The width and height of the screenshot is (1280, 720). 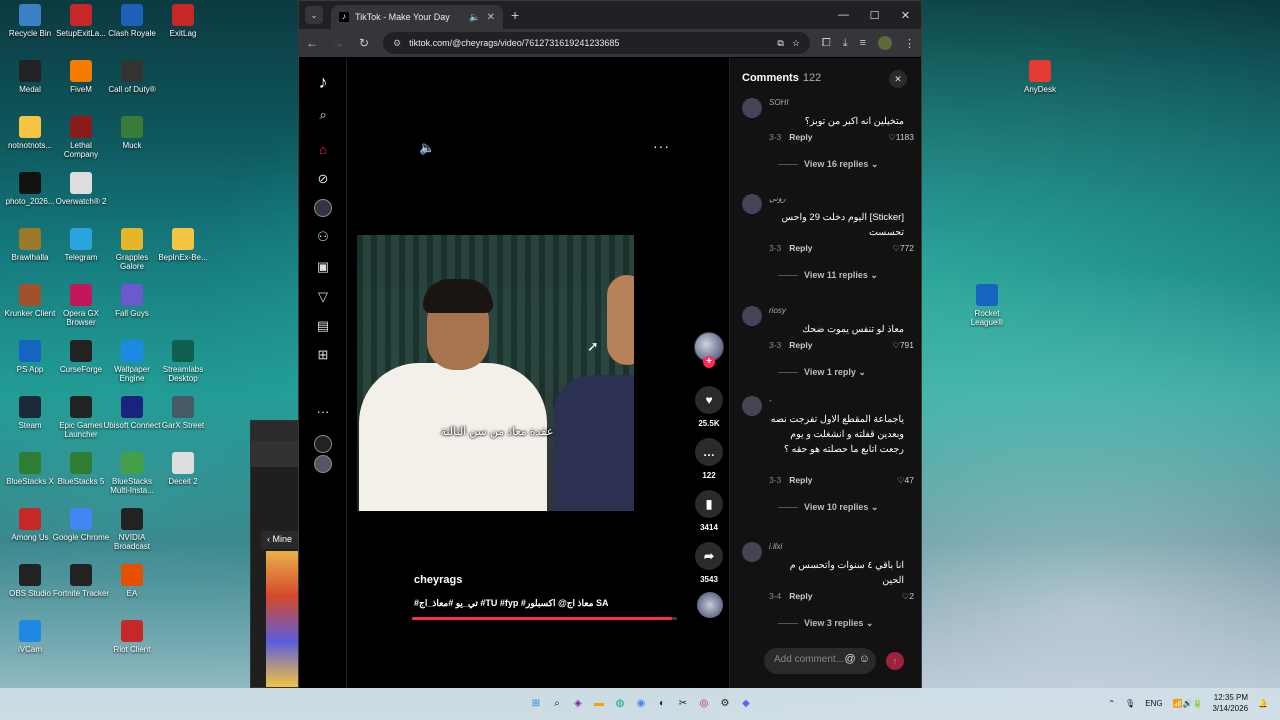 I want to click on profile-icon, so click(x=323, y=444).